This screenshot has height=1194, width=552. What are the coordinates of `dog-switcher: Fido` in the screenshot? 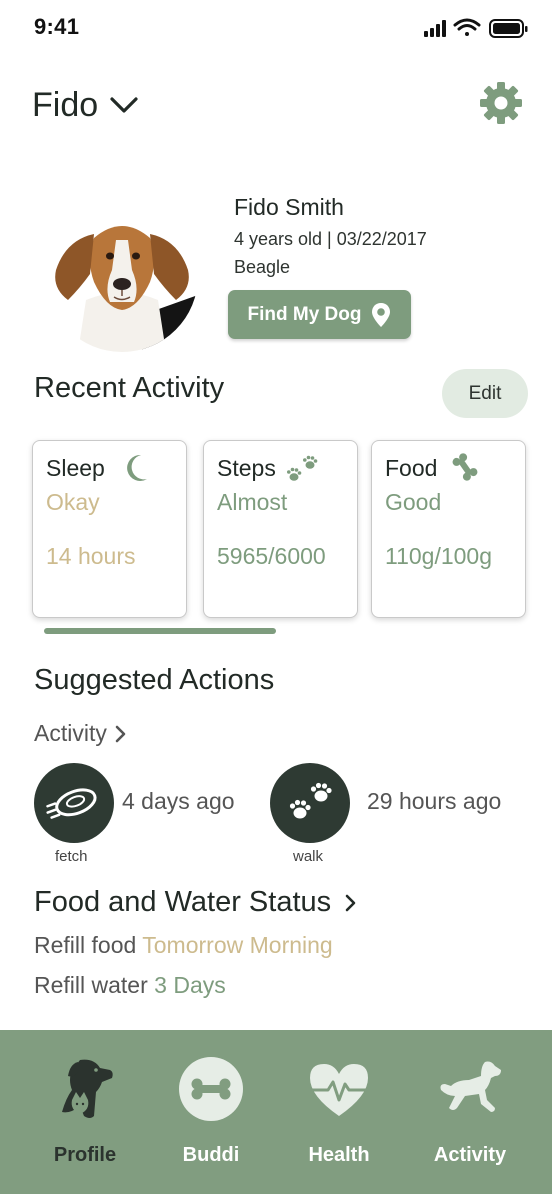 It's located at (85, 105).